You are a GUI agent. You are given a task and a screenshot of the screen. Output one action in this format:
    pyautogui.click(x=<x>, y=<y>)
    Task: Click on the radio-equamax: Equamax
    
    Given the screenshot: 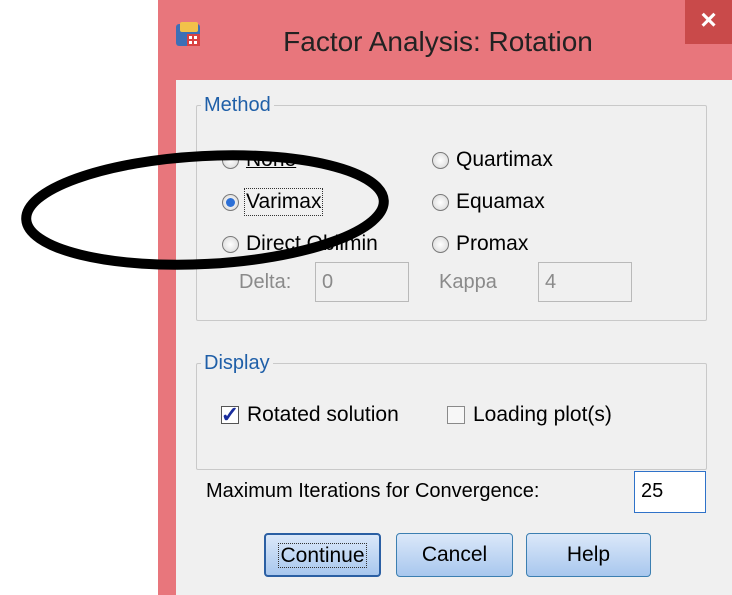 What is the action you would take?
    pyautogui.click(x=488, y=202)
    